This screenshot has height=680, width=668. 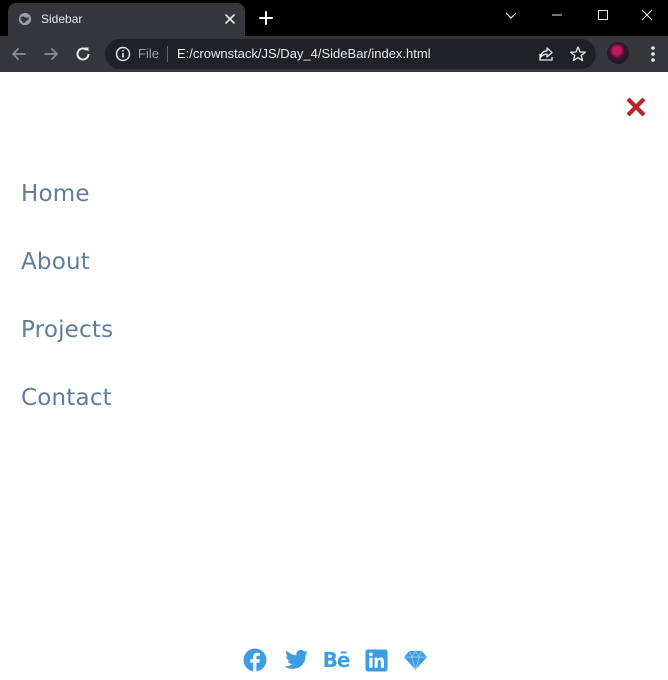 What do you see at coordinates (230, 19) in the screenshot?
I see `tab-close-icon` at bounding box center [230, 19].